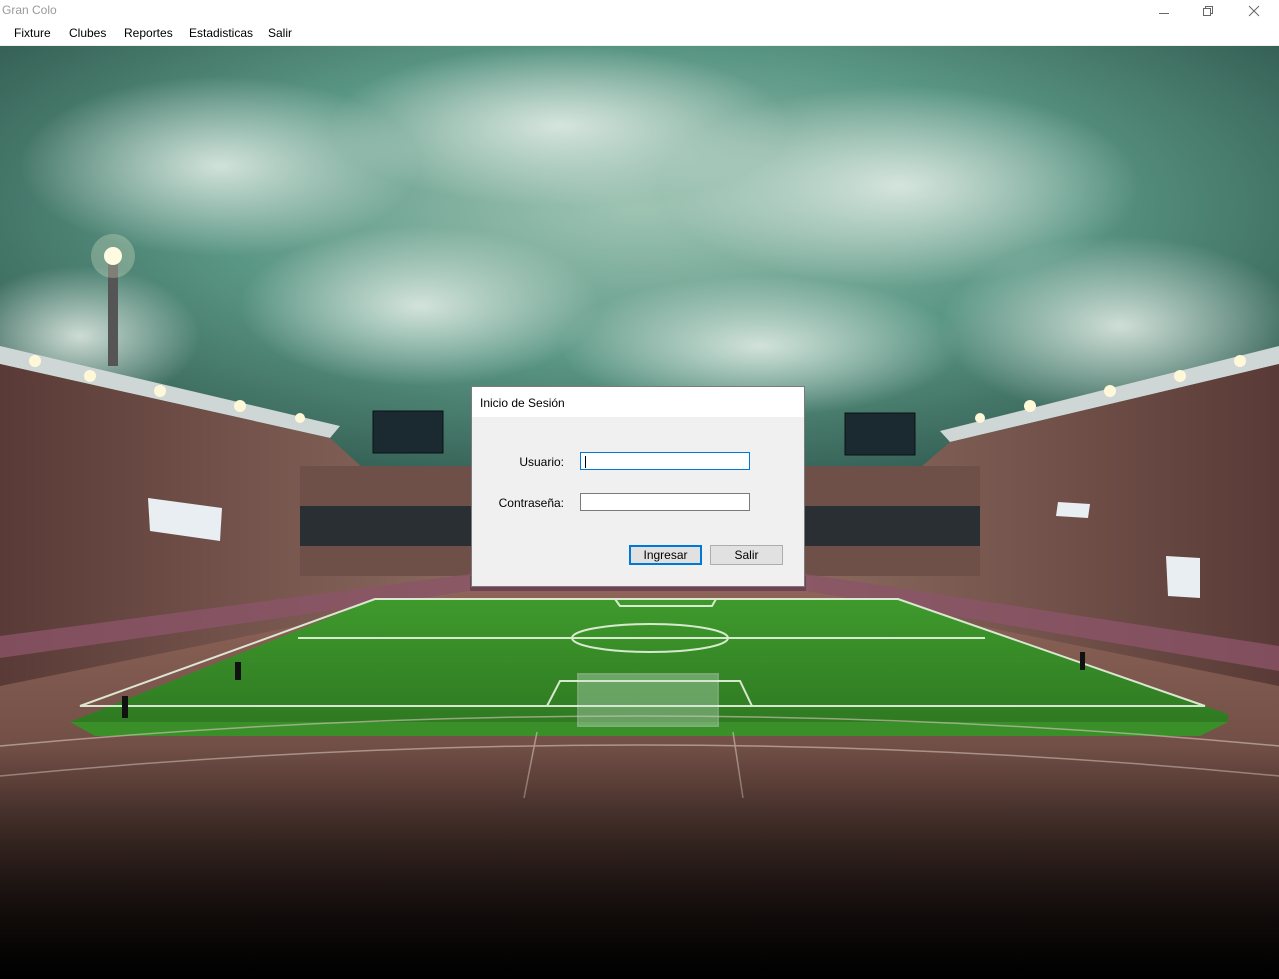 This screenshot has height=979, width=1279. I want to click on password-label: Contraseña:, so click(531, 503).